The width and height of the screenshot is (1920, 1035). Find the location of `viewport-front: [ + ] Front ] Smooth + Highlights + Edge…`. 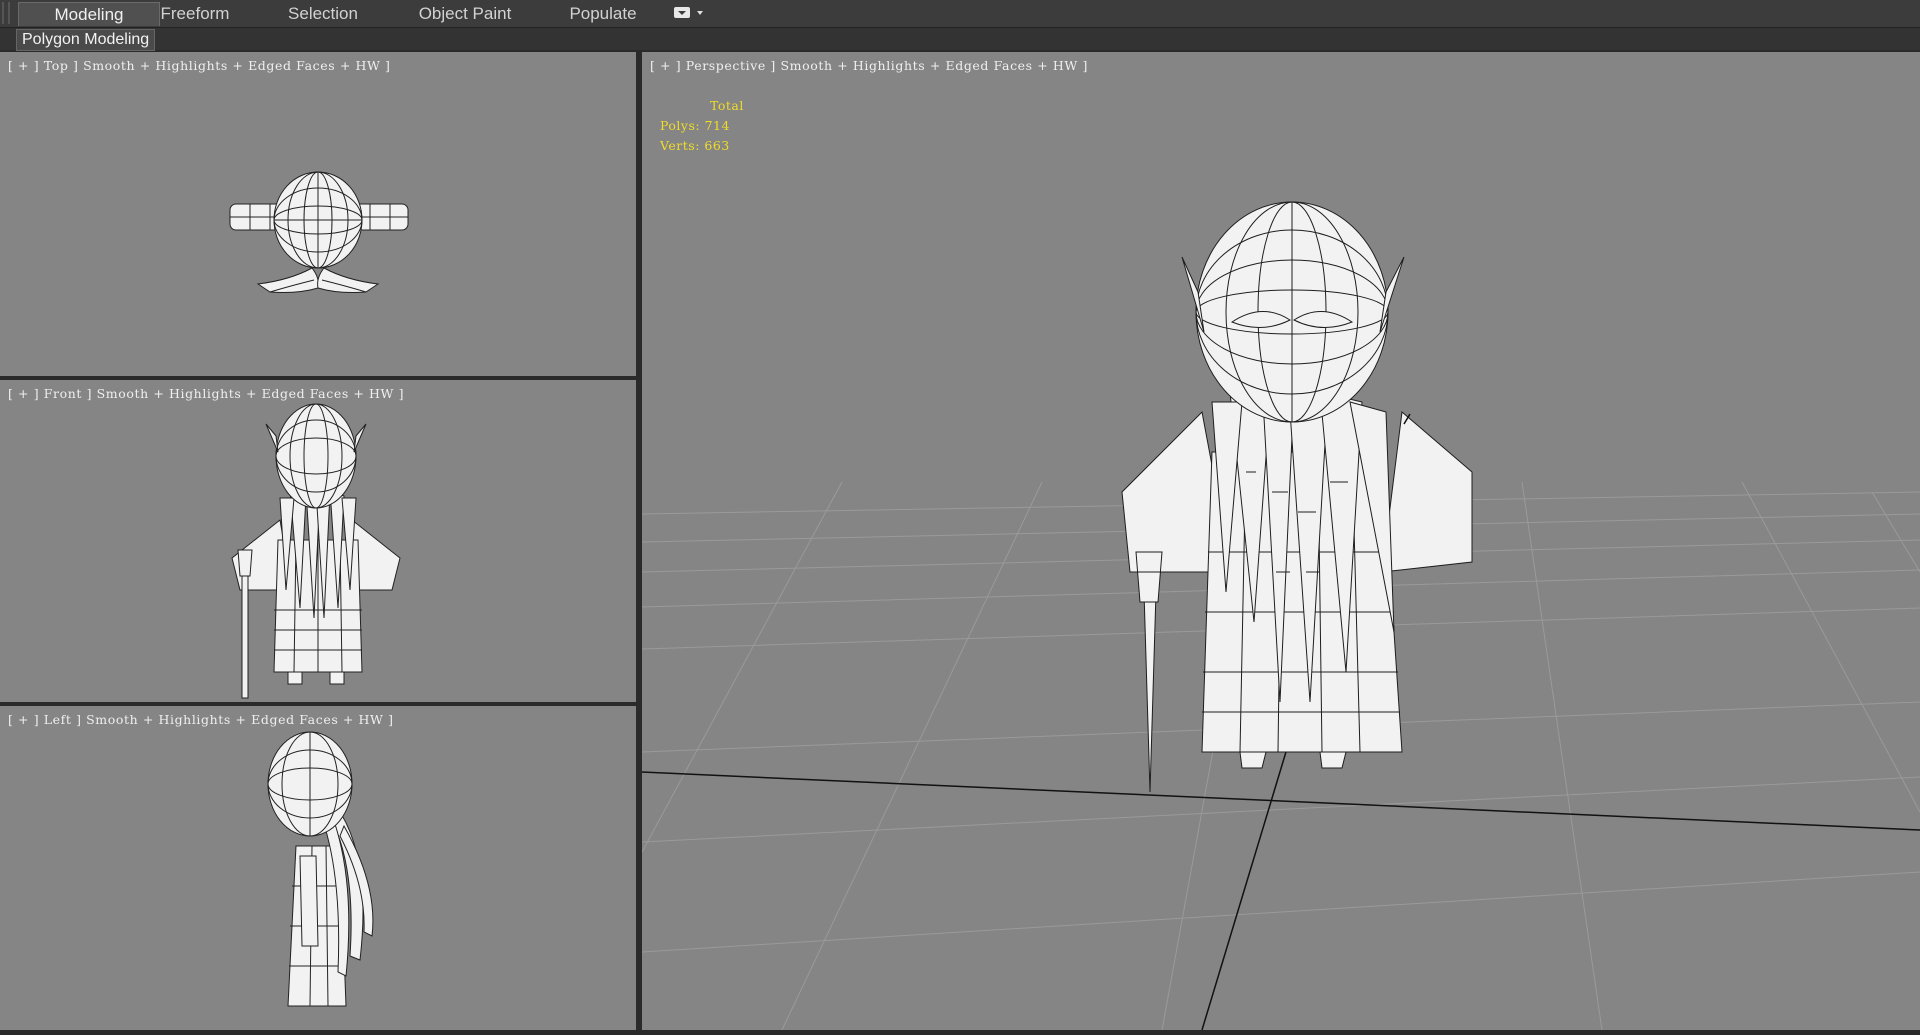

viewport-front: [ + ] Front ] Smooth + Highlights + Edge… is located at coordinates (318, 541).